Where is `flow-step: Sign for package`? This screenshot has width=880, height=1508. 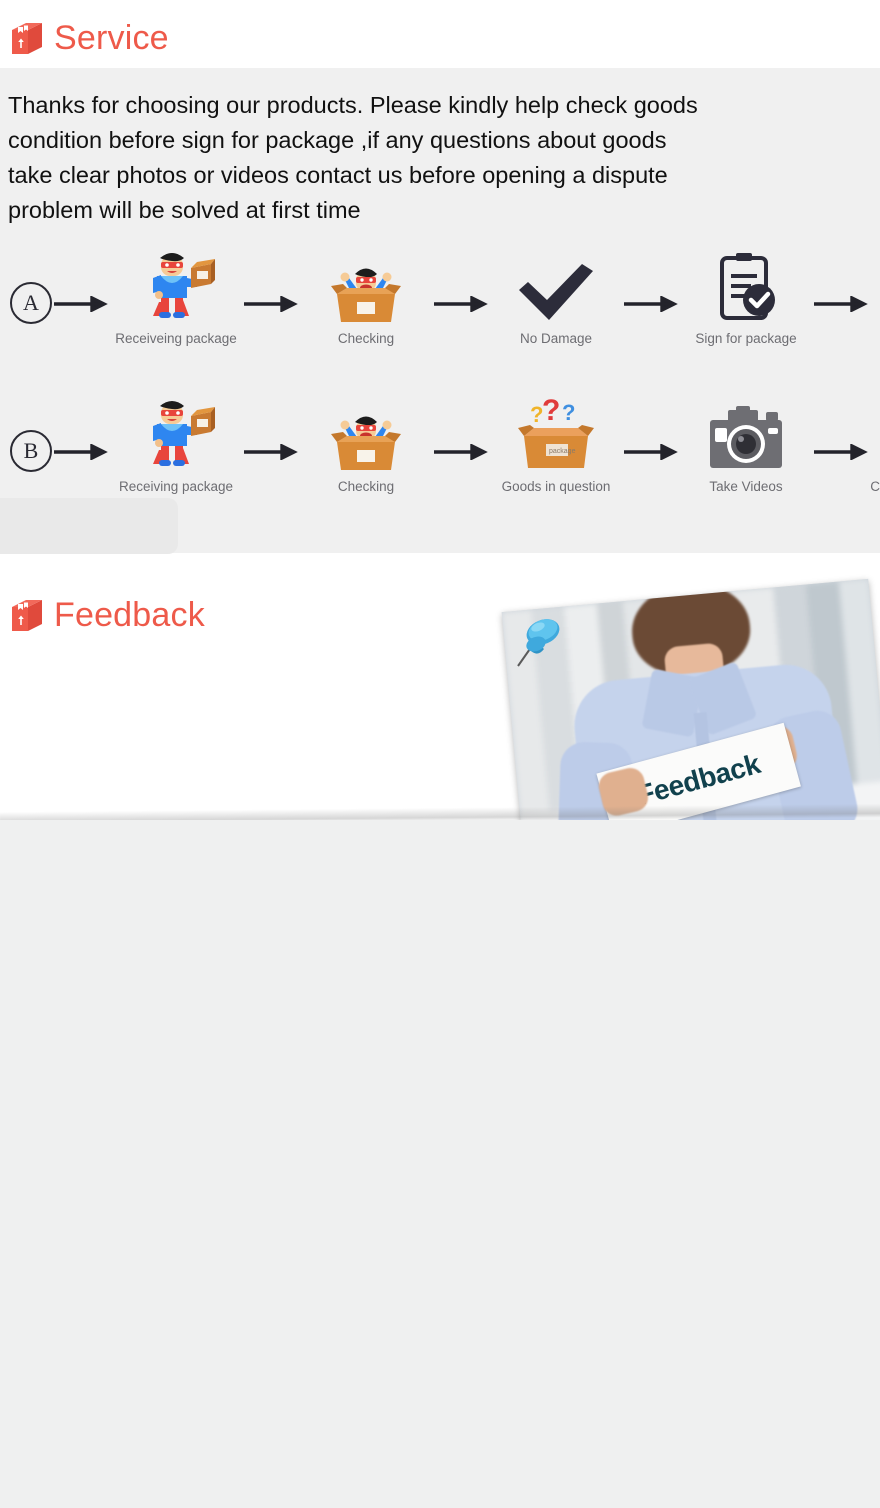 flow-step: Sign for package is located at coordinates (746, 298).